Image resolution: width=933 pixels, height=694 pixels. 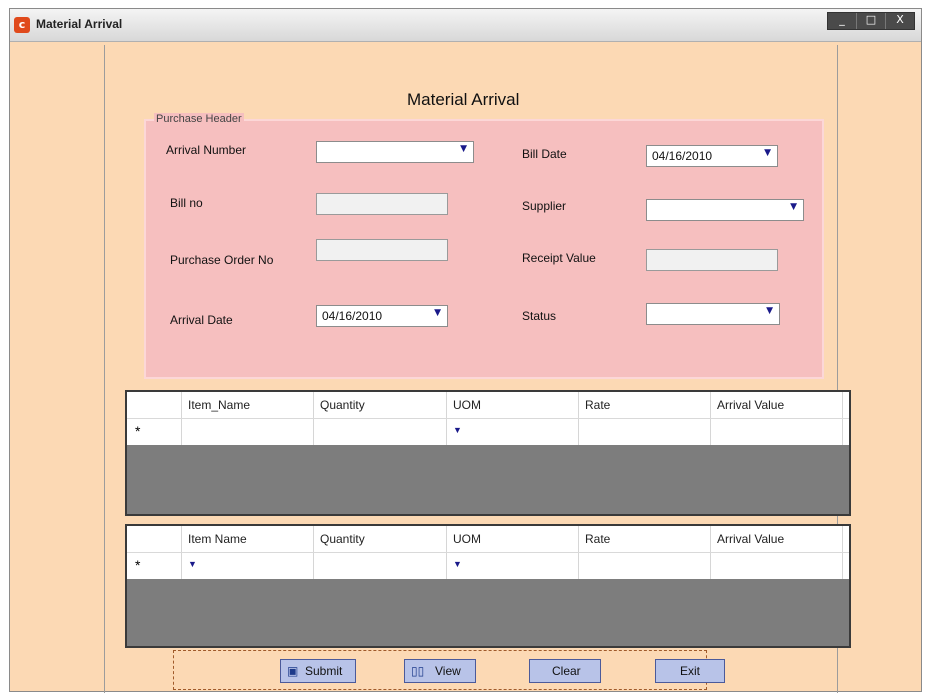 I want to click on maximize-button: □, so click(x=870, y=21).